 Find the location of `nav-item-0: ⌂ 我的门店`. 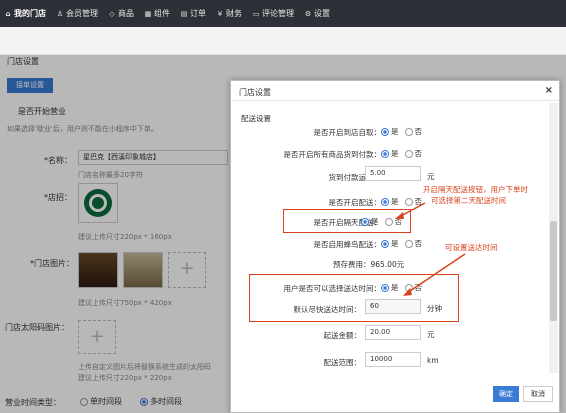

nav-item-0: ⌂ 我的门店 is located at coordinates (25, 13).